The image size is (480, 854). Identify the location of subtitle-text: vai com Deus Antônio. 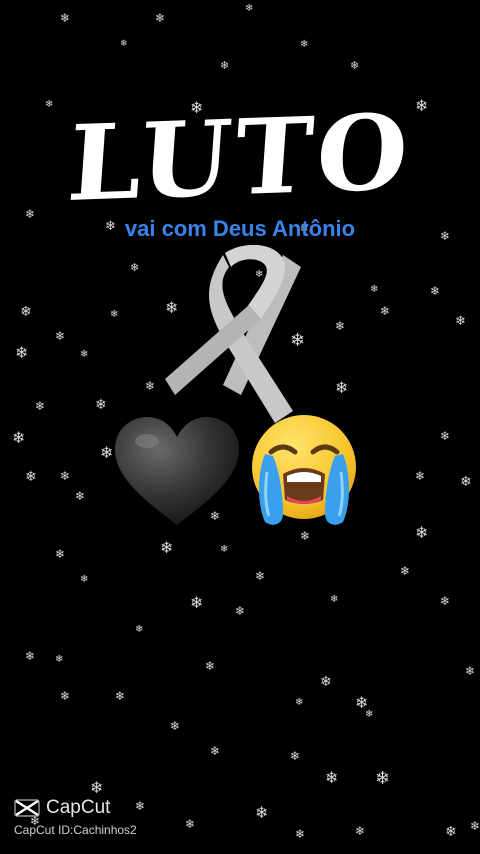
(240, 228).